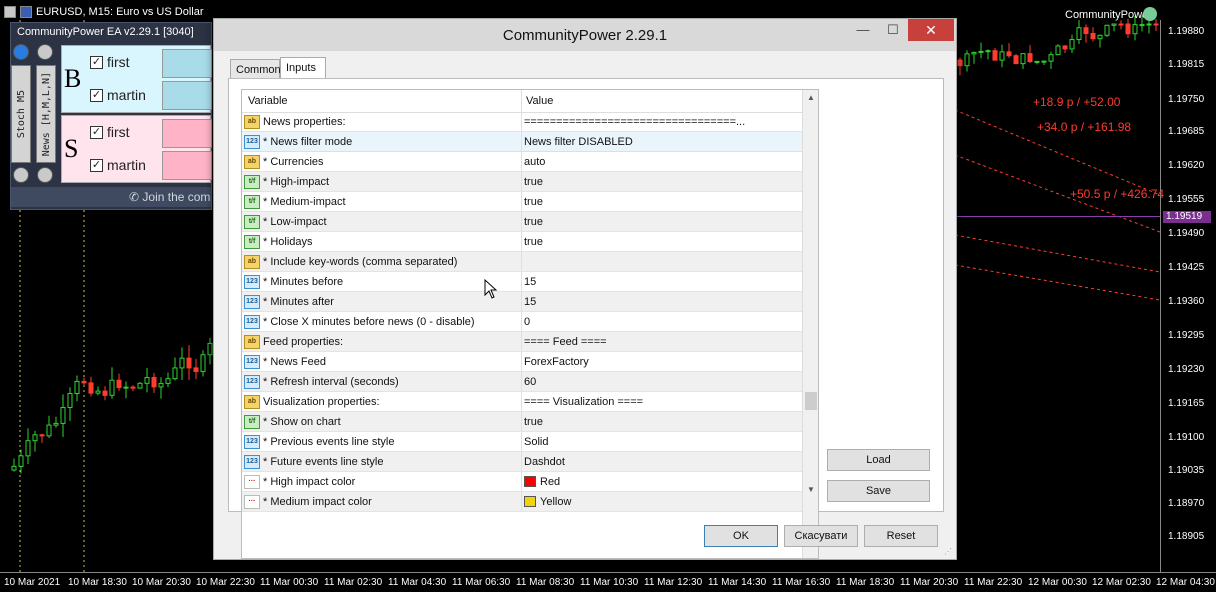  What do you see at coordinates (522, 482) in the screenshot?
I see `table-row: ··· * High impact color Red` at bounding box center [522, 482].